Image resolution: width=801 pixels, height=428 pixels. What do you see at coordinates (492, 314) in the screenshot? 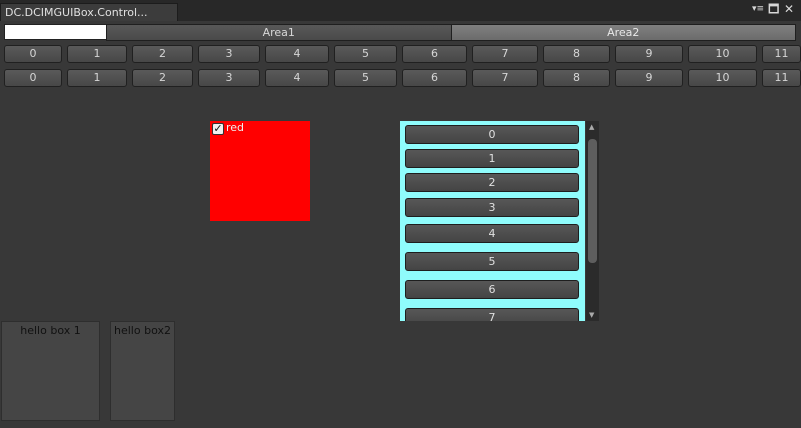
I see `list-item: 7` at bounding box center [492, 314].